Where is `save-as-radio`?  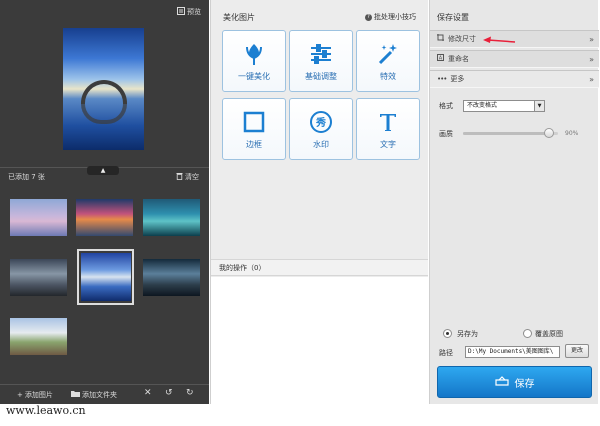
save-as-radio is located at coordinates (447, 333).